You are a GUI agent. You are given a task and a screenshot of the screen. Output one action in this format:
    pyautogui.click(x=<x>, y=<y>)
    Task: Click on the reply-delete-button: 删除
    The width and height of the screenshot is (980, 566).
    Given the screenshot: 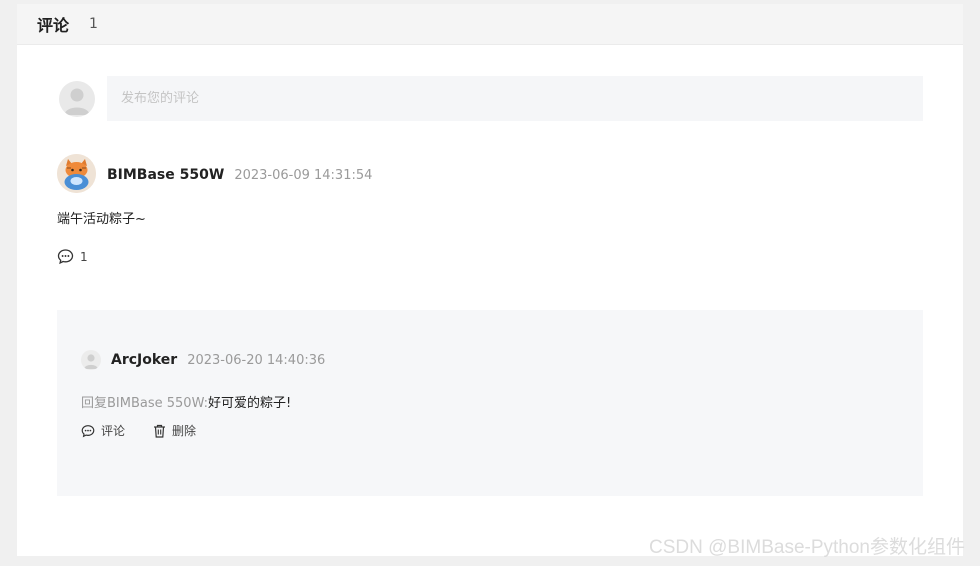 What is the action you would take?
    pyautogui.click(x=174, y=430)
    